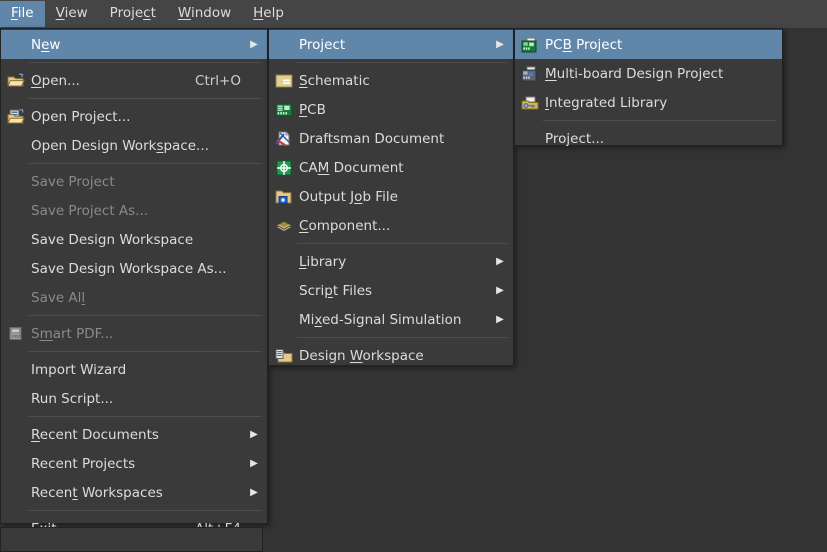 Image resolution: width=827 pixels, height=552 pixels. What do you see at coordinates (391, 290) in the screenshot?
I see `menu-item-script-files: Script Files ▶` at bounding box center [391, 290].